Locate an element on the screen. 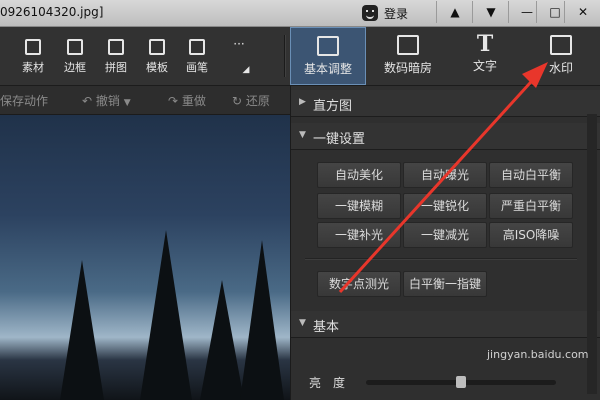  more-icon: ··· is located at coordinates (239, 44).